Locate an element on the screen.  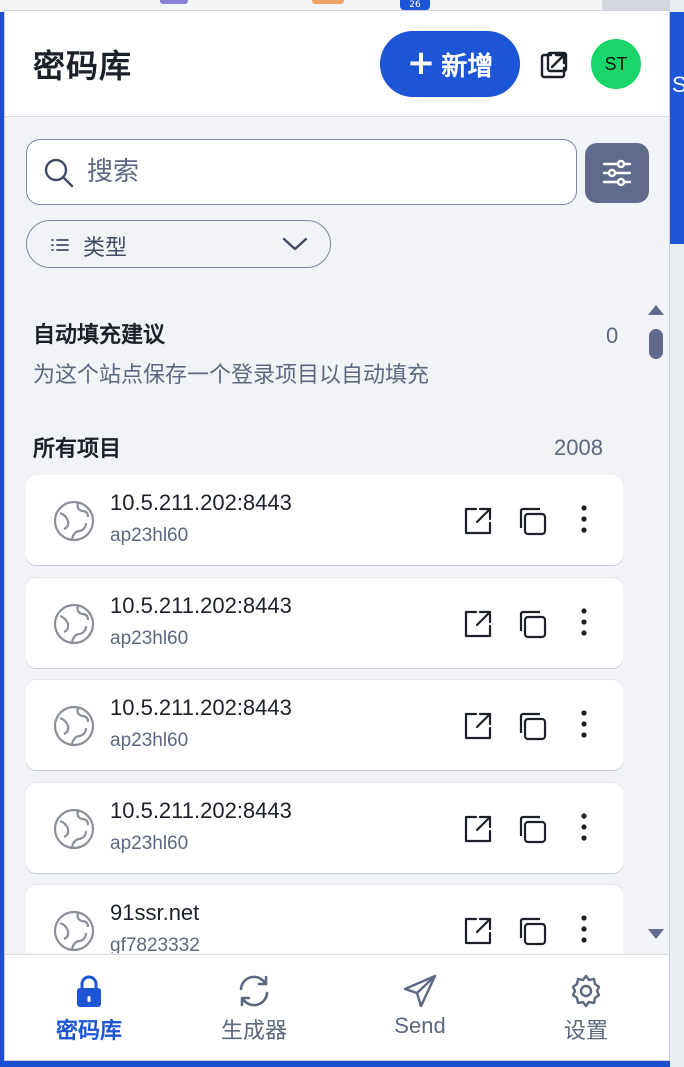
background-page: S is located at coordinates (677, 533).